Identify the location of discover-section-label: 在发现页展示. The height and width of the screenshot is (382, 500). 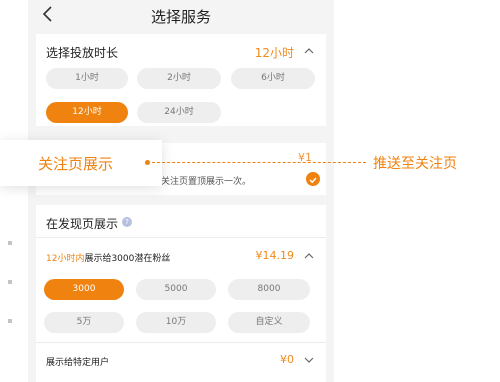
(82, 224).